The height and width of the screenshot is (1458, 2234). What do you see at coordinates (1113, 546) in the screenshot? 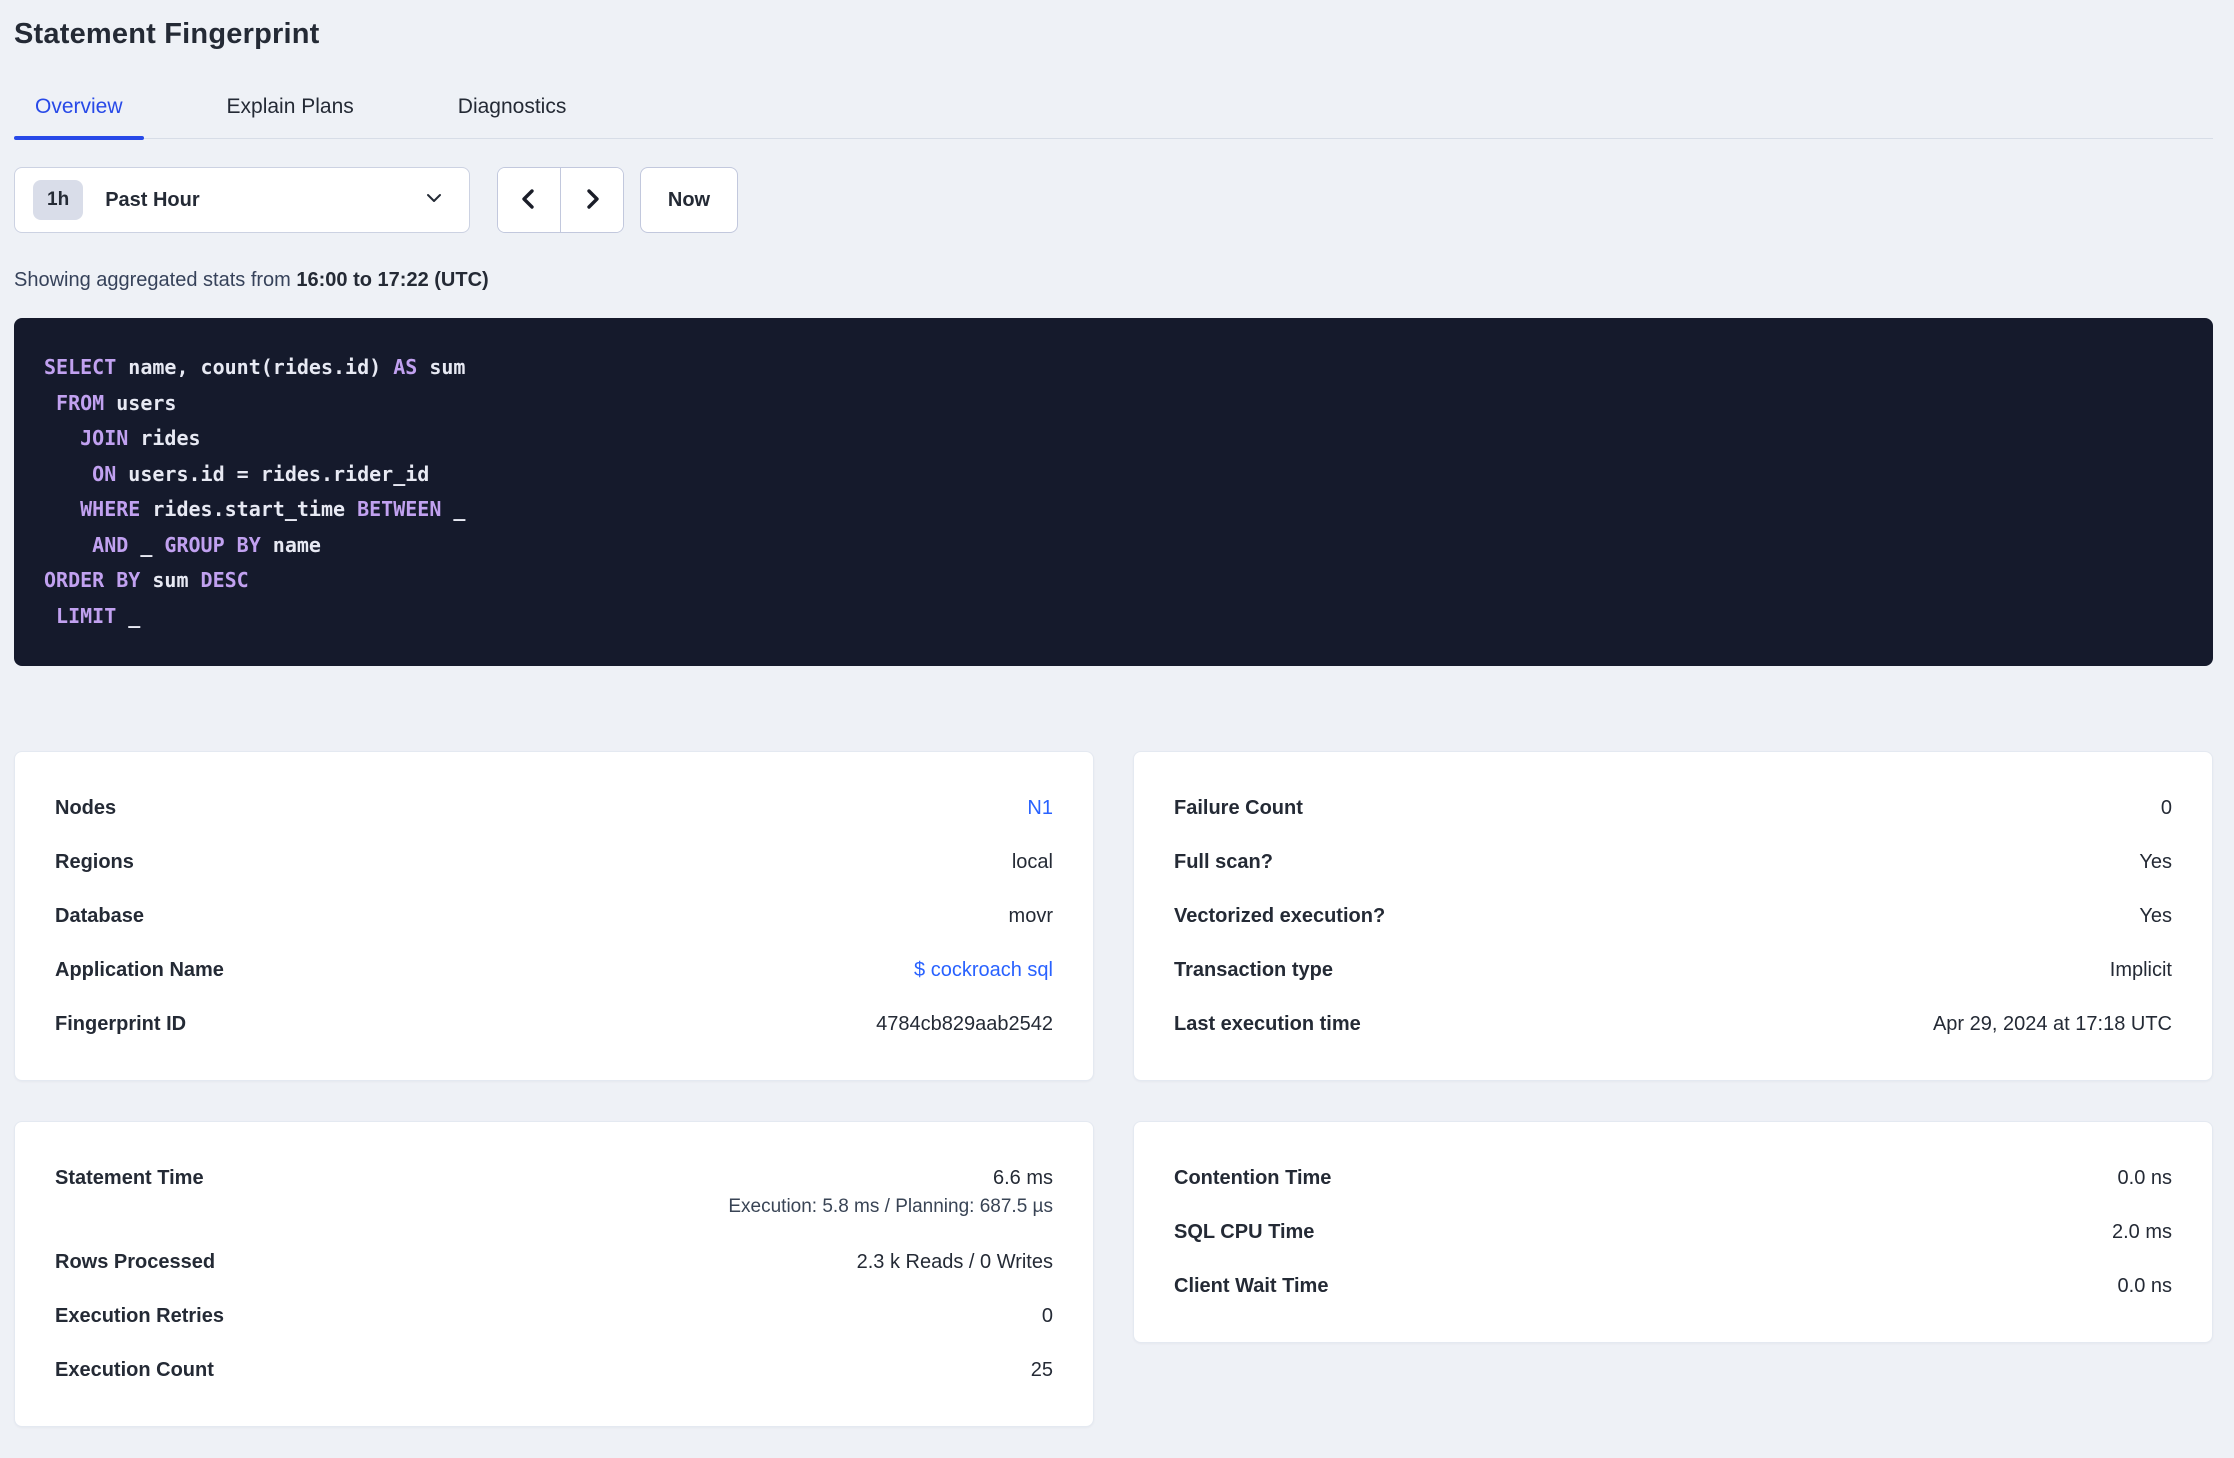
I see `sql-line: AND _ GROUP BY name` at bounding box center [1113, 546].